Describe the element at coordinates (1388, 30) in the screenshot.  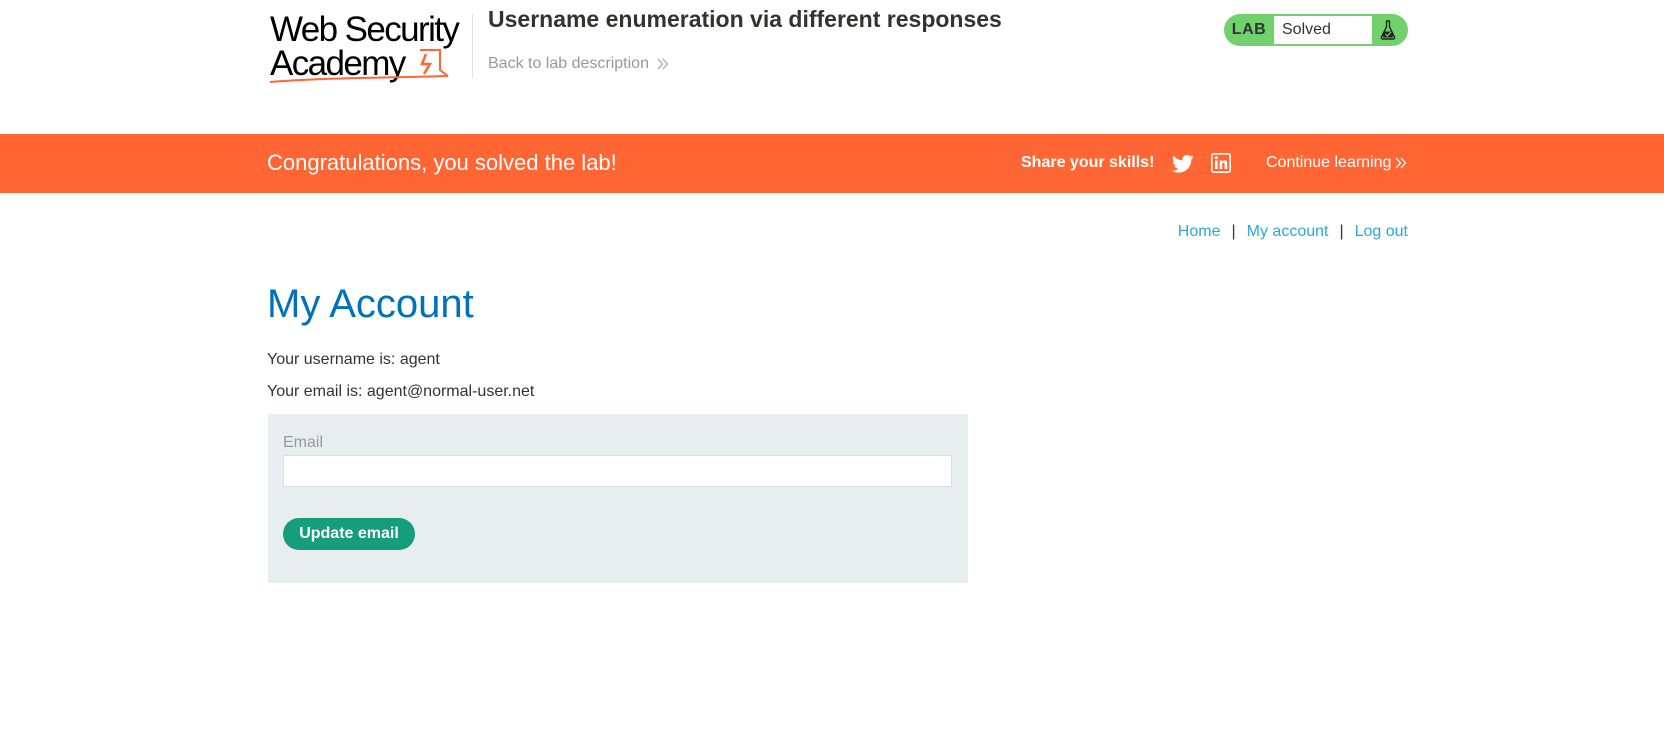
I see `flask-icon` at that location.